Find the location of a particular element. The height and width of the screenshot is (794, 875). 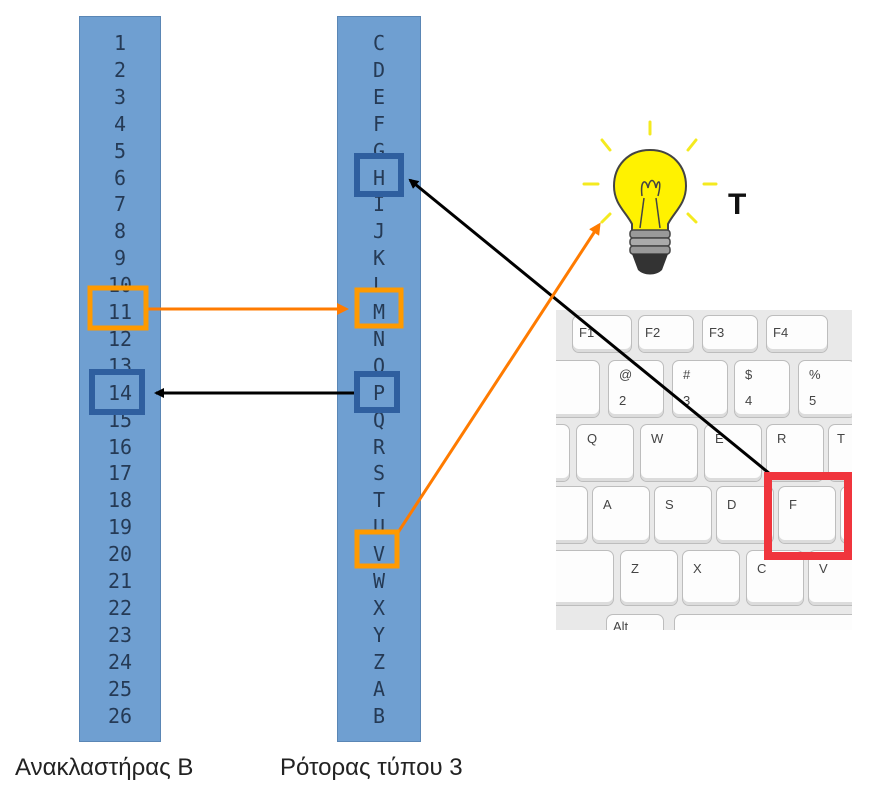

rotor-highlight-h is located at coordinates (379, 175).